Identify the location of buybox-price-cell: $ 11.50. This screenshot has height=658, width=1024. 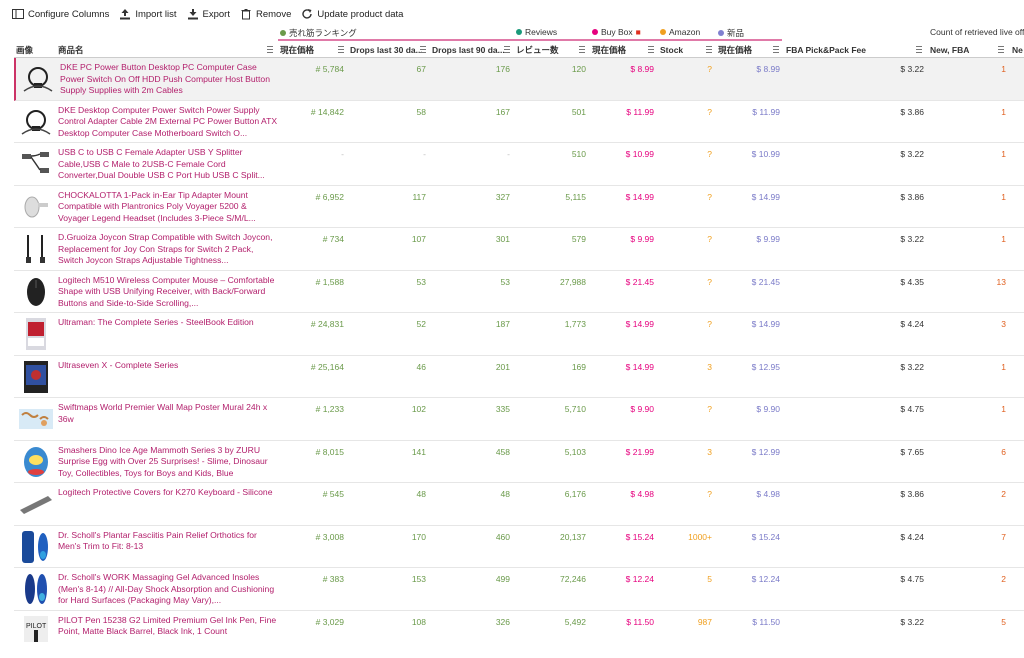
(640, 621).